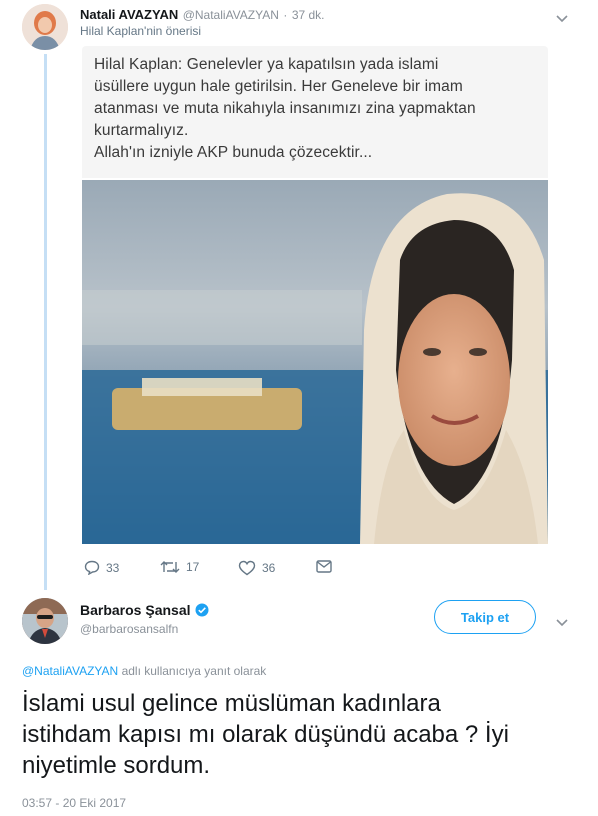 The height and width of the screenshot is (816, 598). Describe the element at coordinates (562, 19) in the screenshot. I see `more-options-icon` at that location.